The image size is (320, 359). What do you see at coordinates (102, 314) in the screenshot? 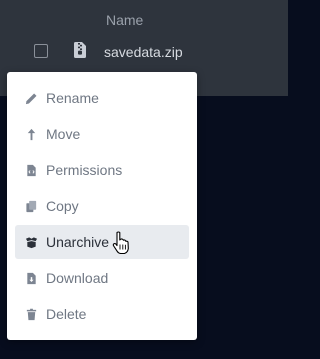
I see `menu-item-delete: Delete` at bounding box center [102, 314].